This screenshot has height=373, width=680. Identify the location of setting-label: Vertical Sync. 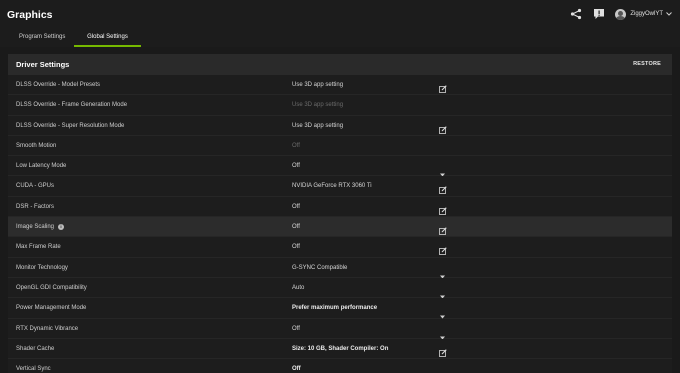
(33, 369).